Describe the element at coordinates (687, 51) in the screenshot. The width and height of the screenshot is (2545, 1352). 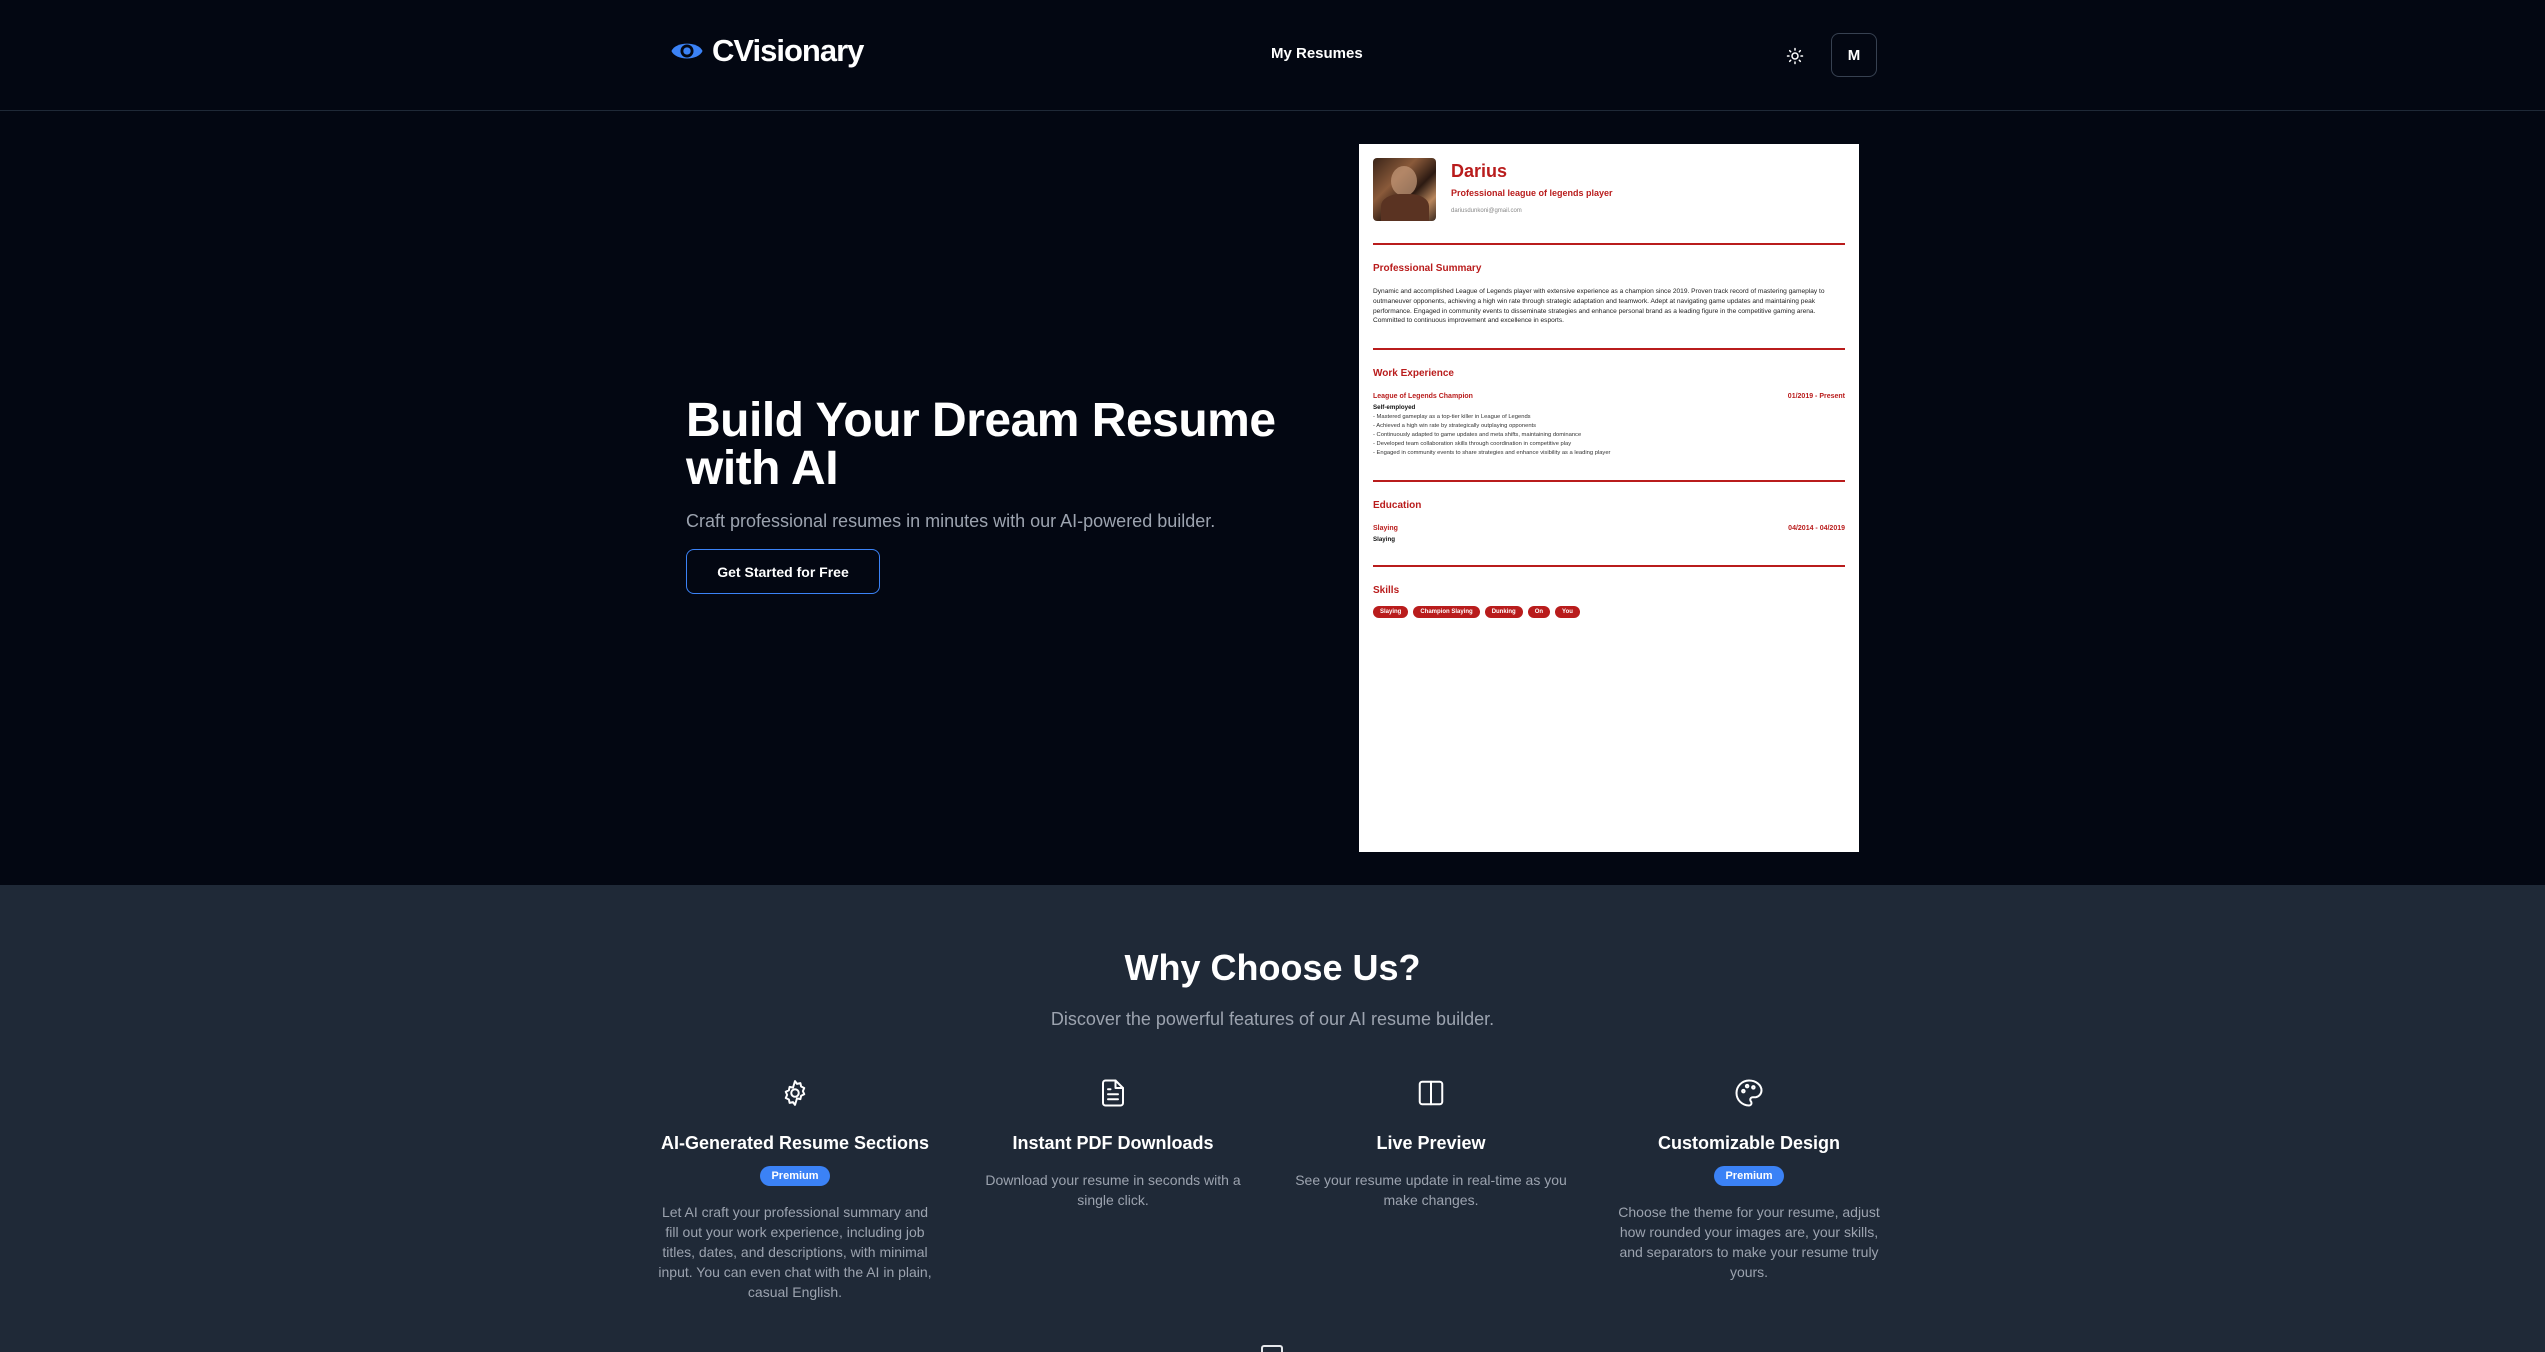
I see `eye-icon` at that location.